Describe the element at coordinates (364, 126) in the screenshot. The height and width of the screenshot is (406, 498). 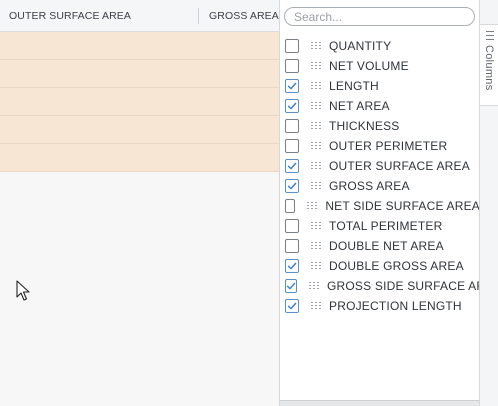
I see `column-item-label: THICKNESS` at that location.